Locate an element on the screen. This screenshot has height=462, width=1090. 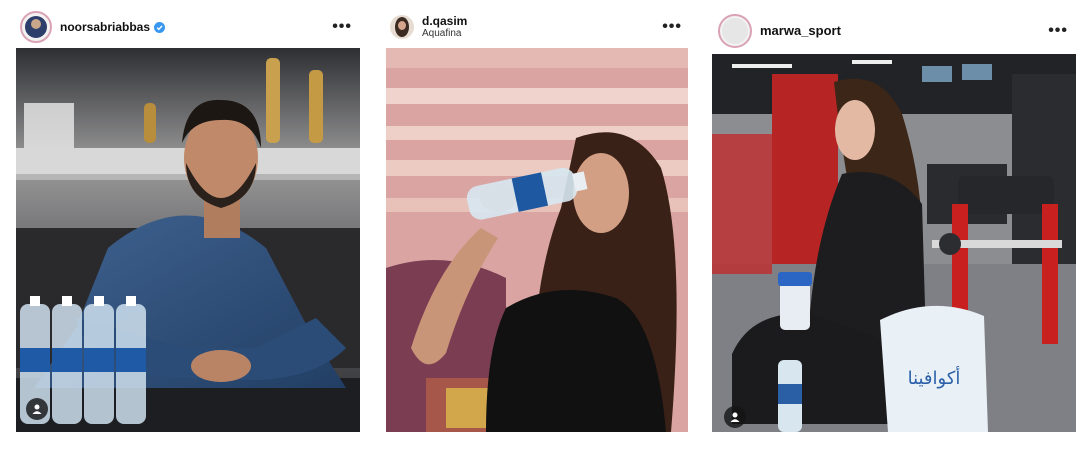
post-header: noorsabriabbas ••• is located at coordinates (188, 27).